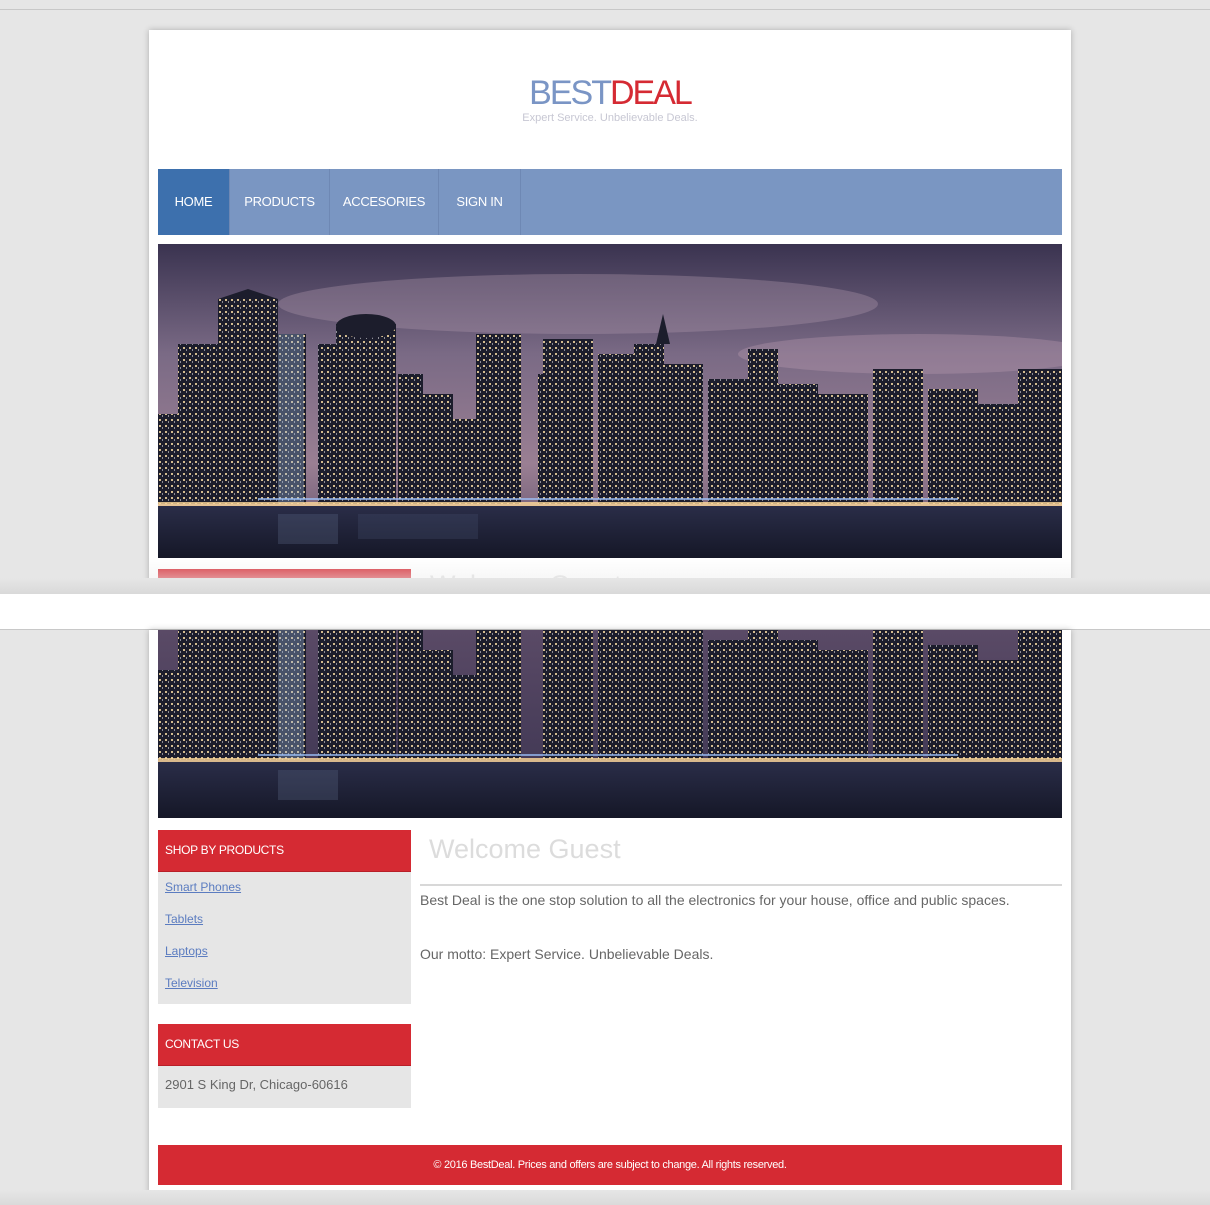 This screenshot has height=1205, width=1210. What do you see at coordinates (610, 118) in the screenshot?
I see `site-tagline: Expert Service. Unbelievable Deals.` at bounding box center [610, 118].